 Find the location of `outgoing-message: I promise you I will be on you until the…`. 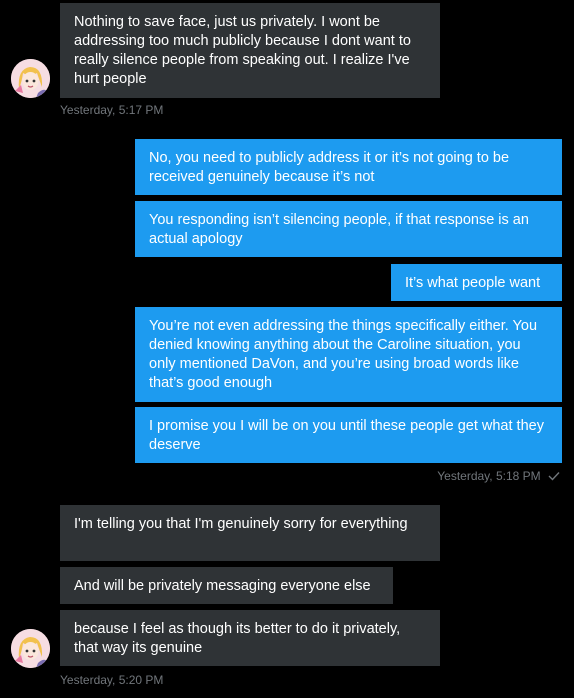

outgoing-message: I promise you I will be on you until the… is located at coordinates (348, 435).